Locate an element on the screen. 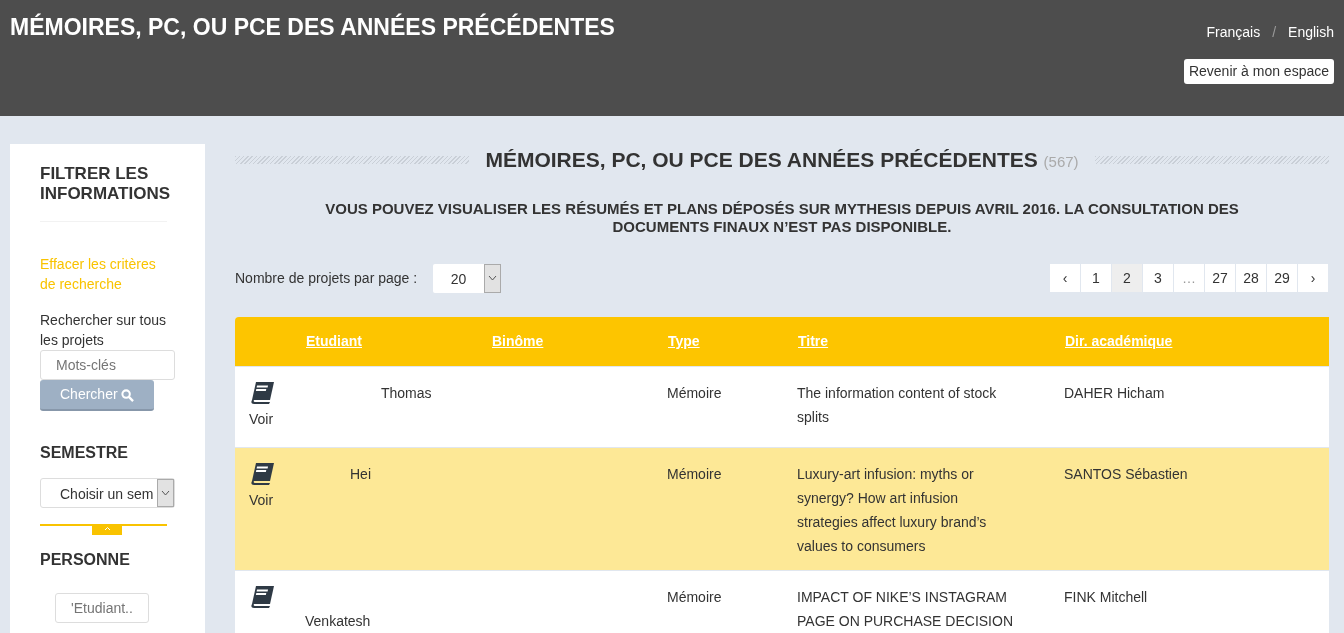  director-name: DAHER Hicham is located at coordinates (1114, 393).